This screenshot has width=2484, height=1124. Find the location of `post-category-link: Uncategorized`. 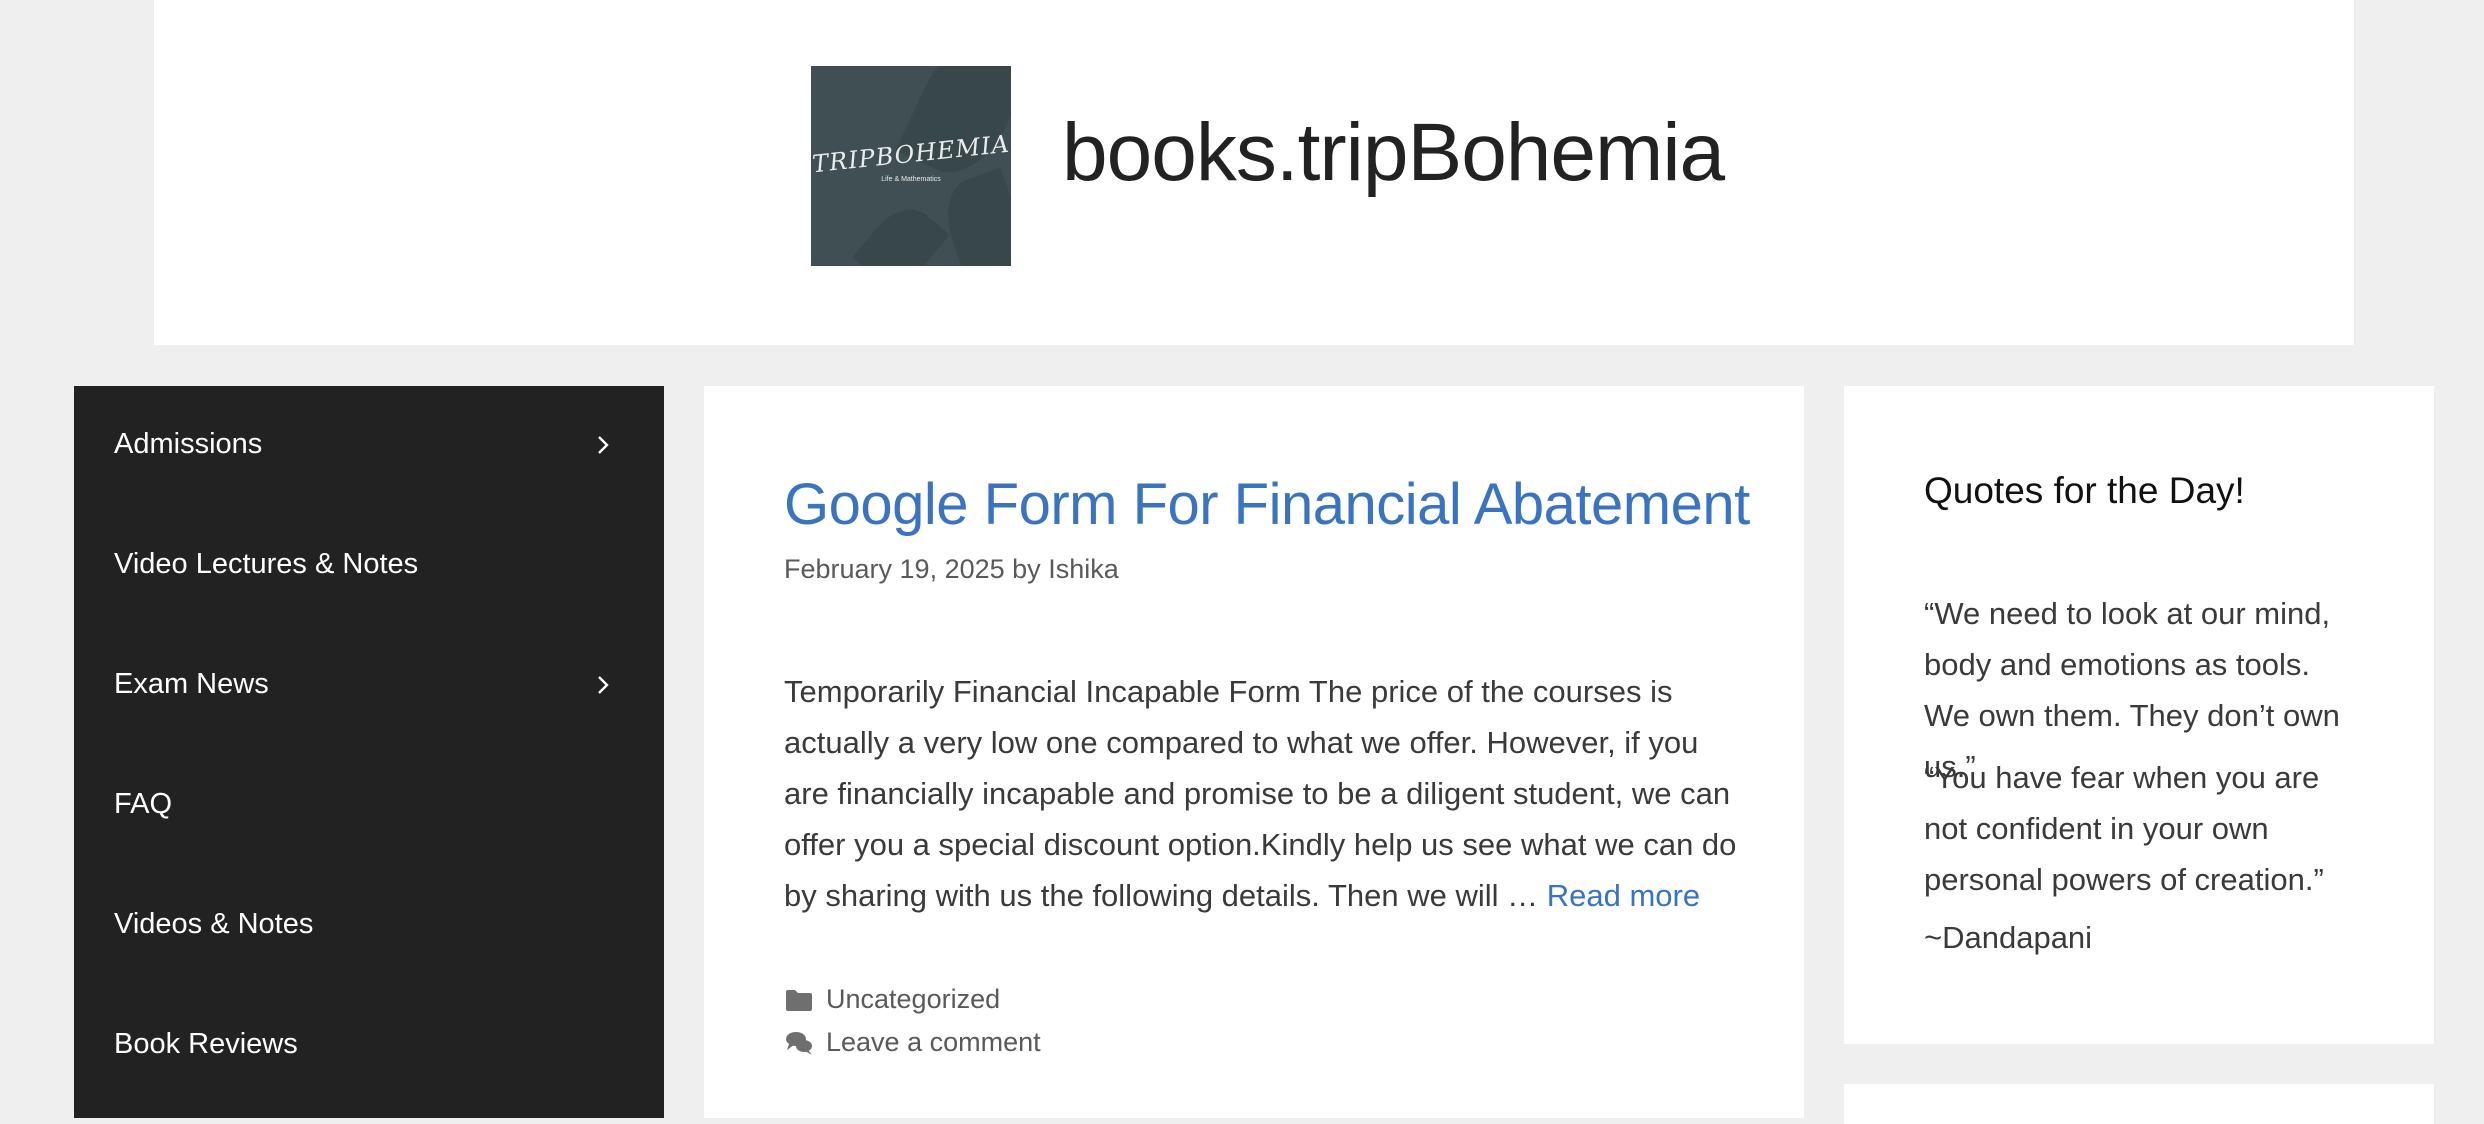

post-category-link: Uncategorized is located at coordinates (913, 999).